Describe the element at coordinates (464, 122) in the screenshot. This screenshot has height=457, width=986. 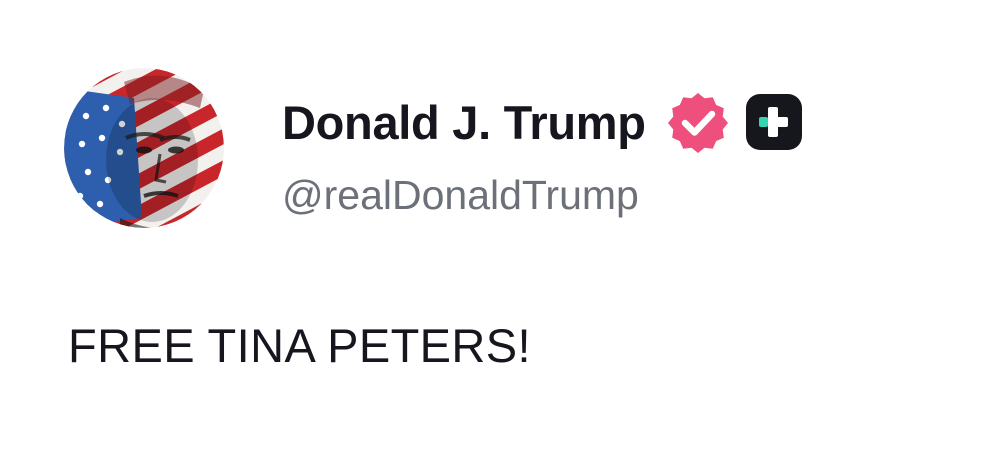
I see `display-name: Donald J. Trump` at that location.